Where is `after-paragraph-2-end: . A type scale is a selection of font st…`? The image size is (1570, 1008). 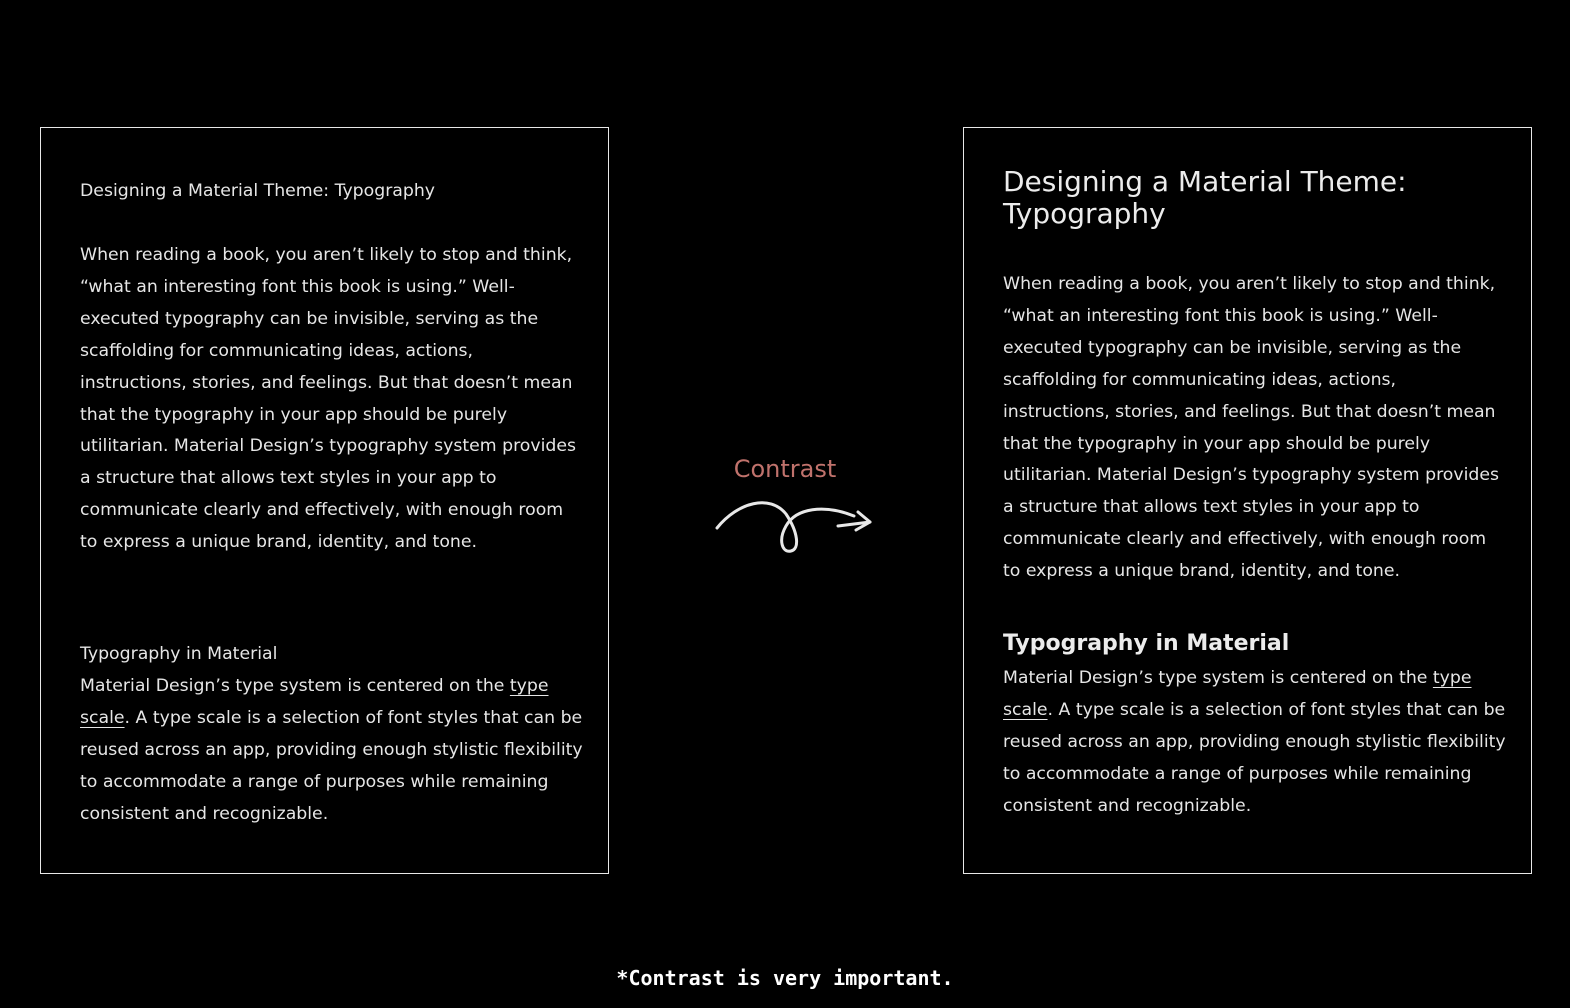 after-paragraph-2-end: . A type scale is a selection of font st… is located at coordinates (1254, 757).